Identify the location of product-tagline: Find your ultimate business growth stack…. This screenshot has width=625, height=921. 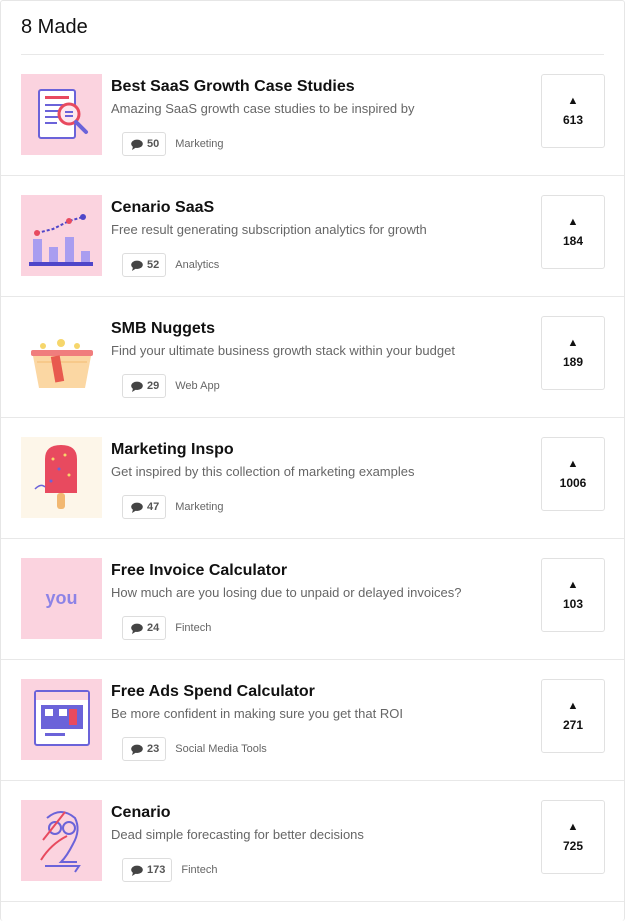
(283, 350).